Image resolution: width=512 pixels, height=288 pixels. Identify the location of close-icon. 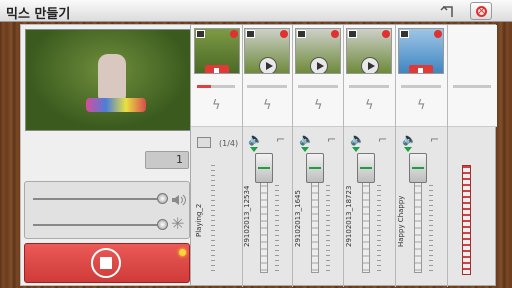
(481, 11).